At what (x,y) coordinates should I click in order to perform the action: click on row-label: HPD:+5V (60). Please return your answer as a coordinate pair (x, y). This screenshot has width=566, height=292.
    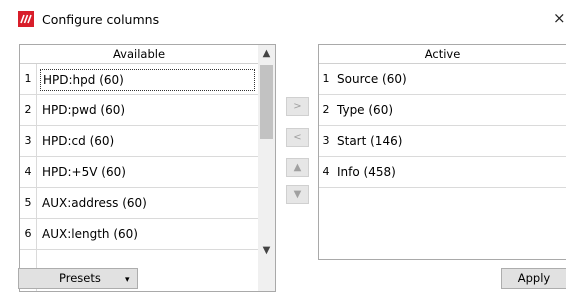
    Looking at the image, I should click on (84, 172).